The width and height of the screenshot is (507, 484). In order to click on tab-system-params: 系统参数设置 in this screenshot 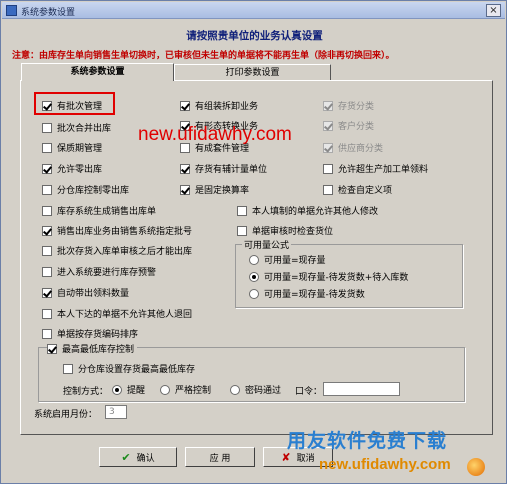, I will do `click(97, 72)`.